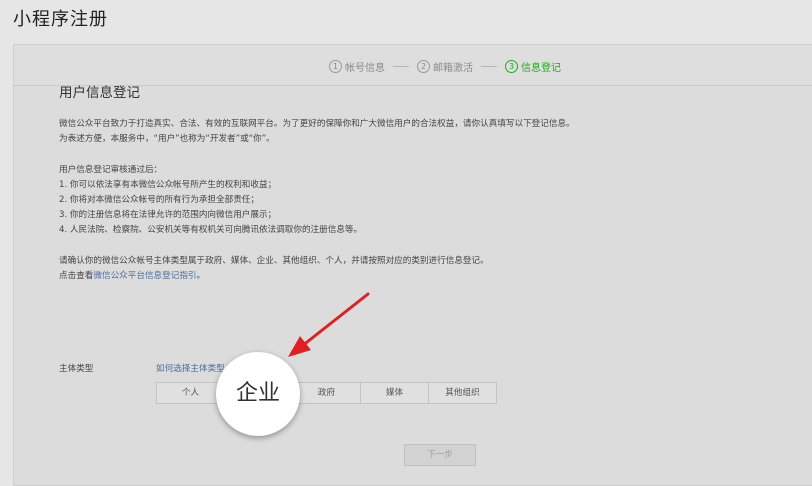  I want to click on magnifier-callout: 企业, so click(258, 394).